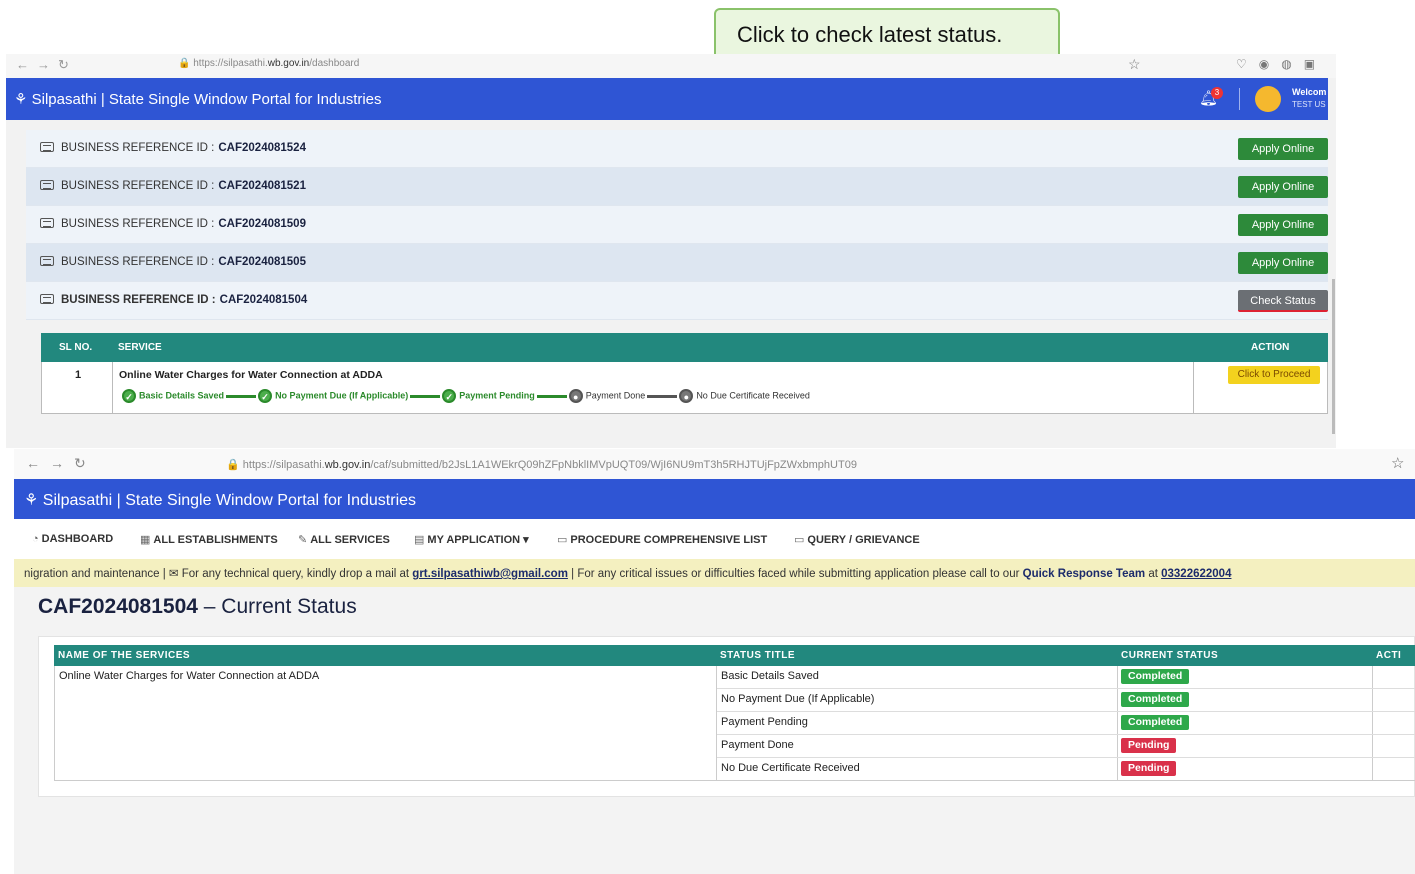 Image resolution: width=1415 pixels, height=874 pixels. Describe the element at coordinates (1066, 723) in the screenshot. I see `table-row: Payment Pending Completed` at that location.